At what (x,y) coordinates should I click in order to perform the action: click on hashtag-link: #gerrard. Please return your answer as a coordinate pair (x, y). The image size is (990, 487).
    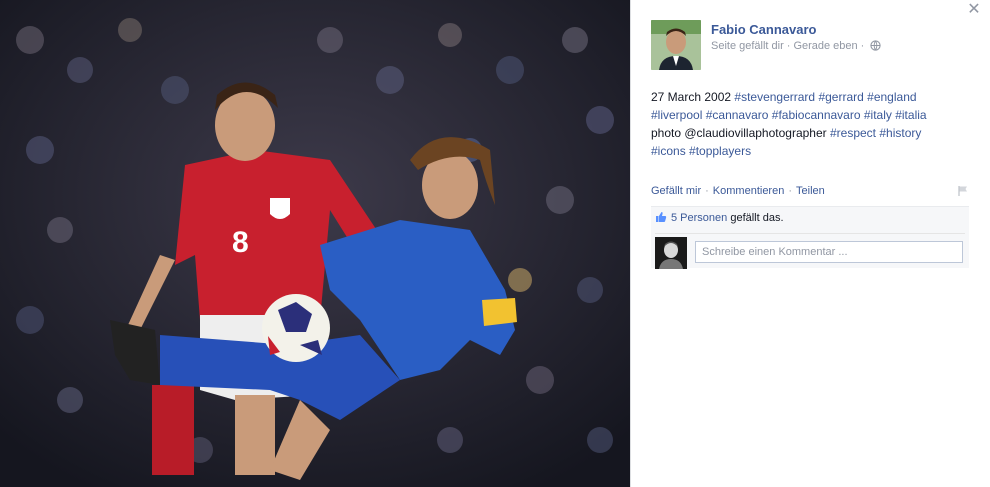
    Looking at the image, I should click on (840, 97).